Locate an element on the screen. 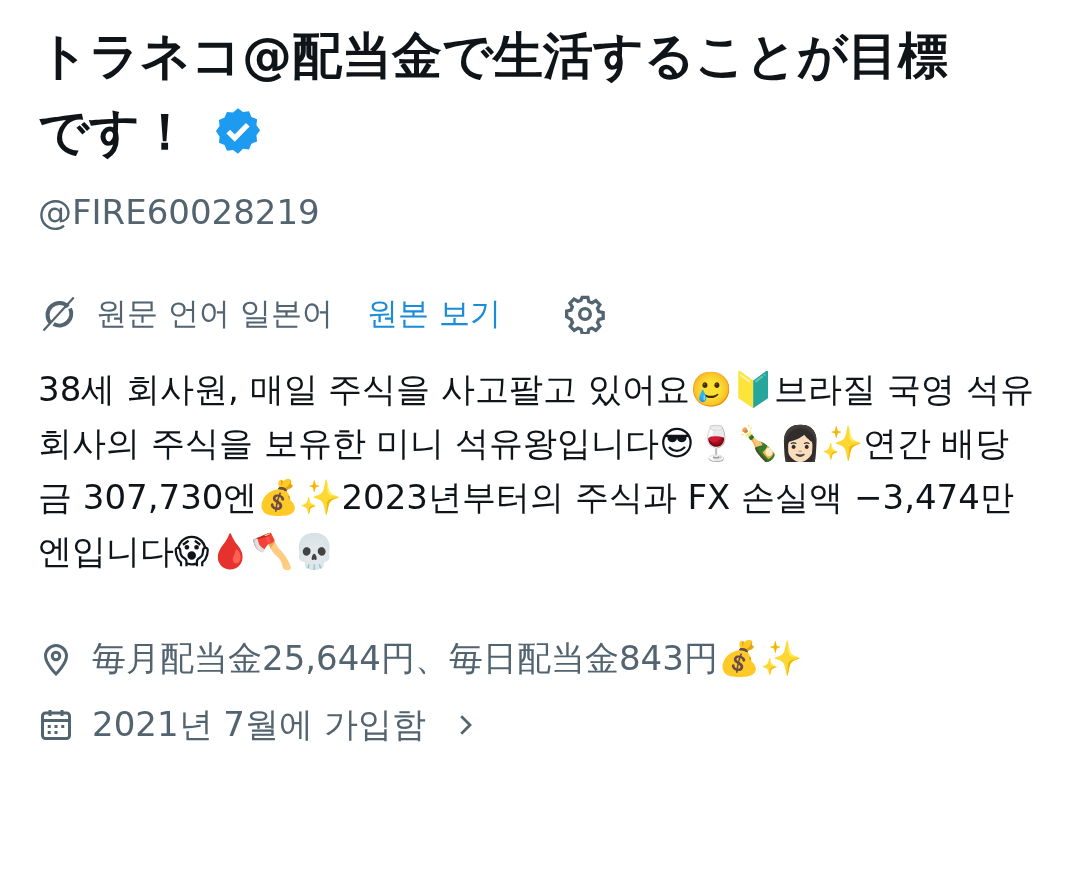  profile-name: トラネコ@配当金で生活することが目標です！ is located at coordinates (493, 94).